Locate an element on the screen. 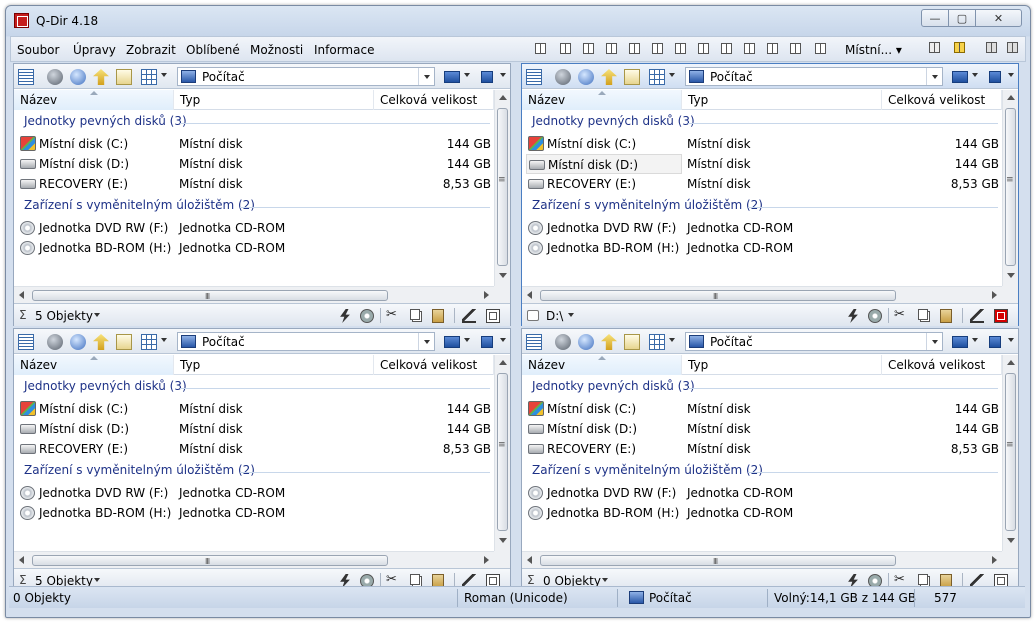 This screenshot has height=625, width=1036. view-mode-dropdown: Místní... ▾ is located at coordinates (873, 50).